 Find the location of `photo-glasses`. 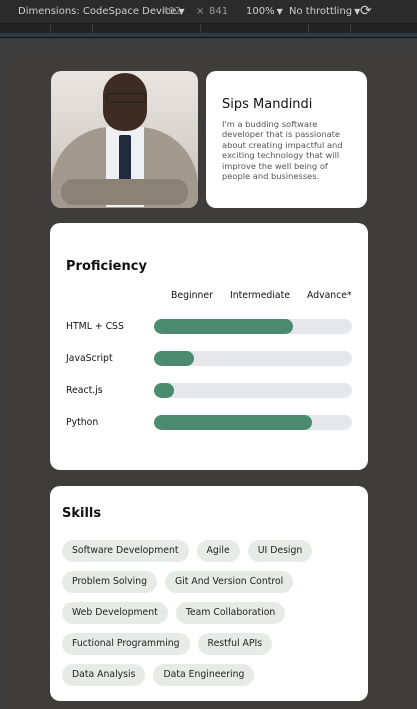

photo-glasses is located at coordinates (126, 98).